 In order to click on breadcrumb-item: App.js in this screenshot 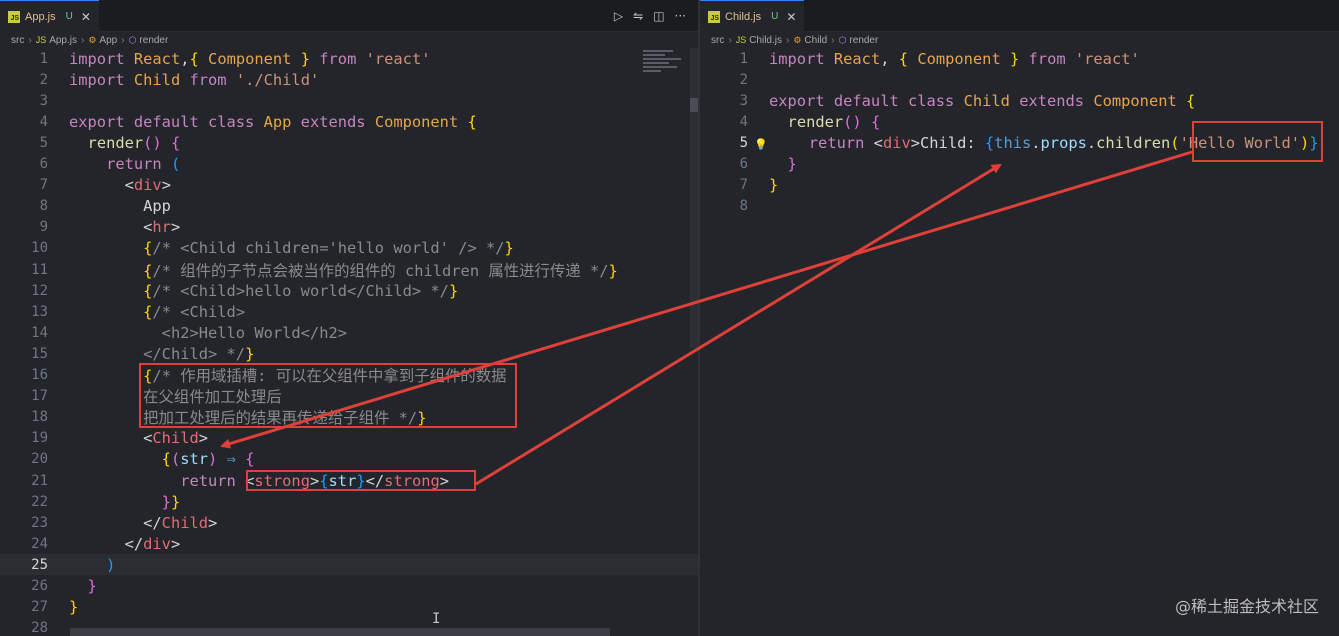, I will do `click(63, 40)`.